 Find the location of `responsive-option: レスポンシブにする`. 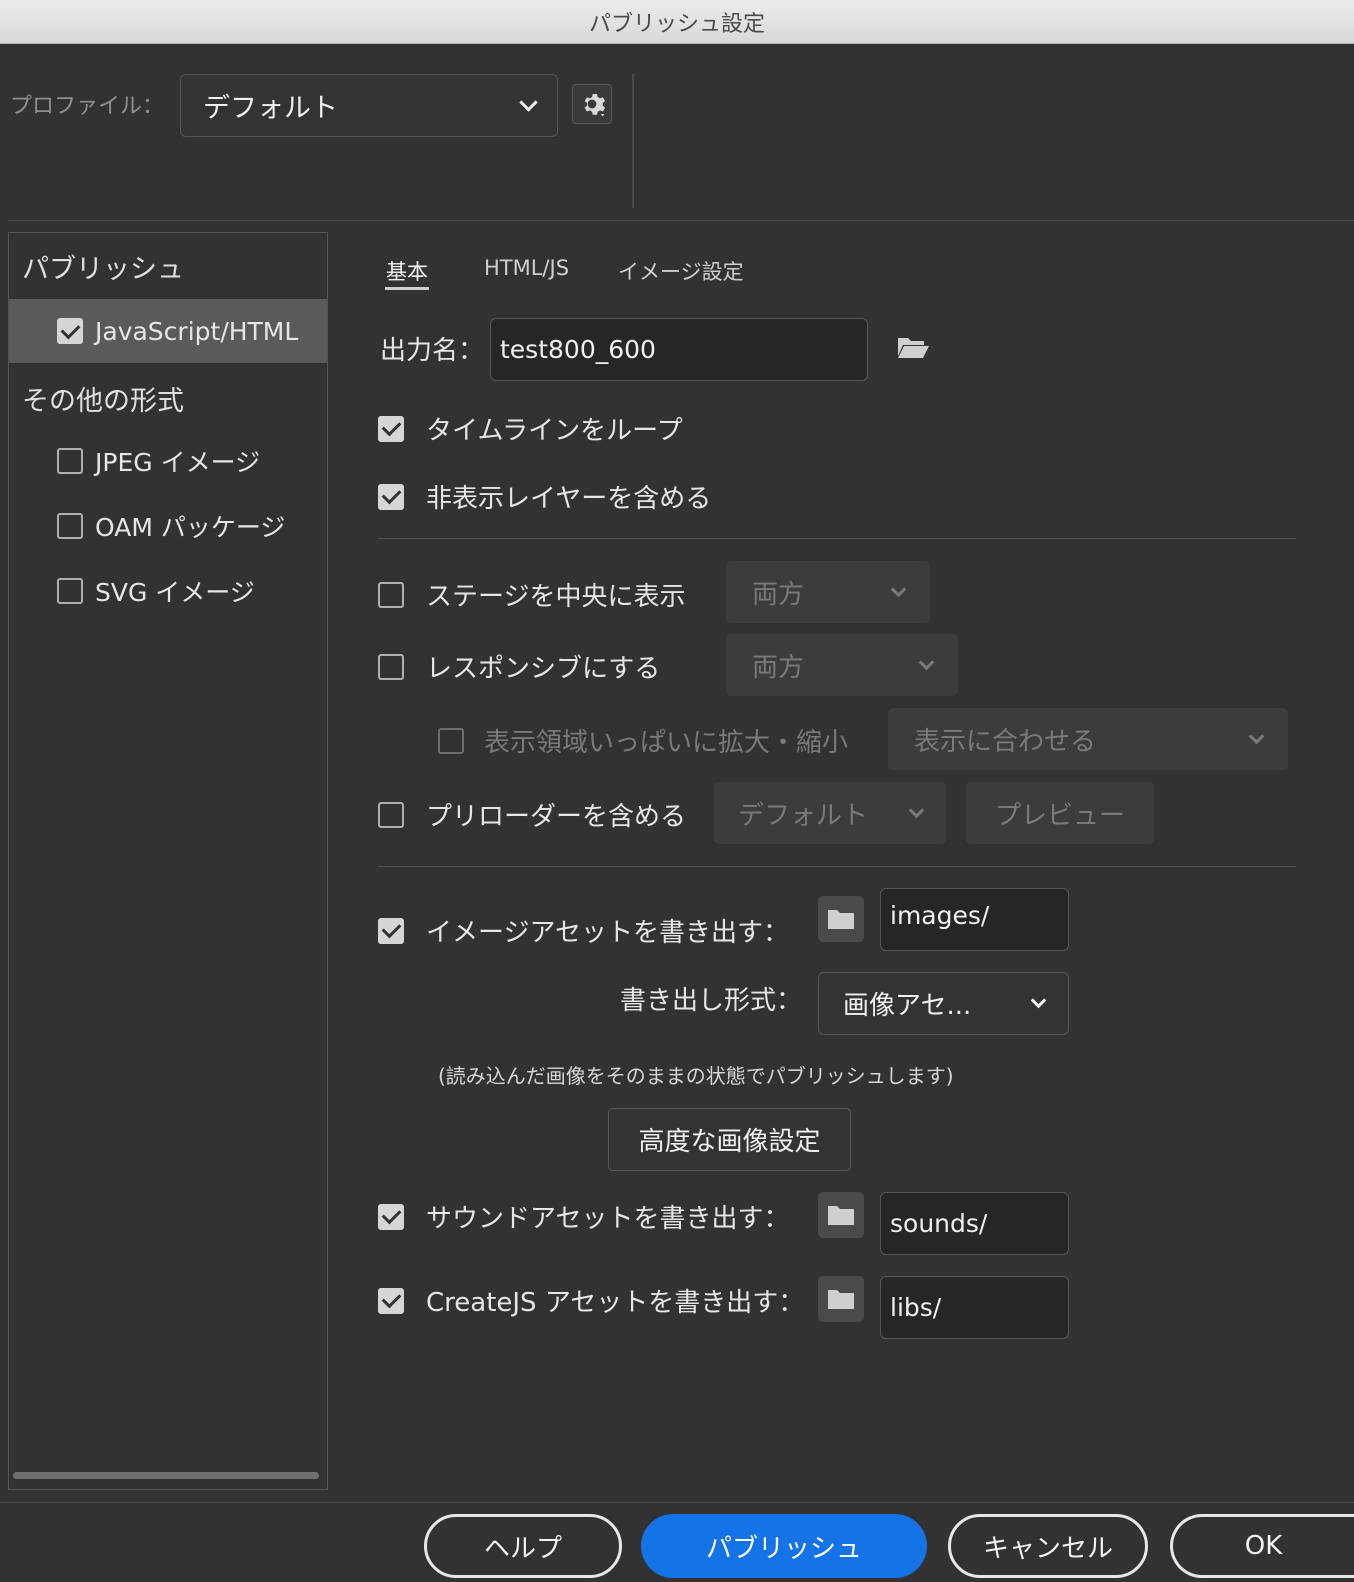

responsive-option: レスポンシブにする is located at coordinates (519, 666).